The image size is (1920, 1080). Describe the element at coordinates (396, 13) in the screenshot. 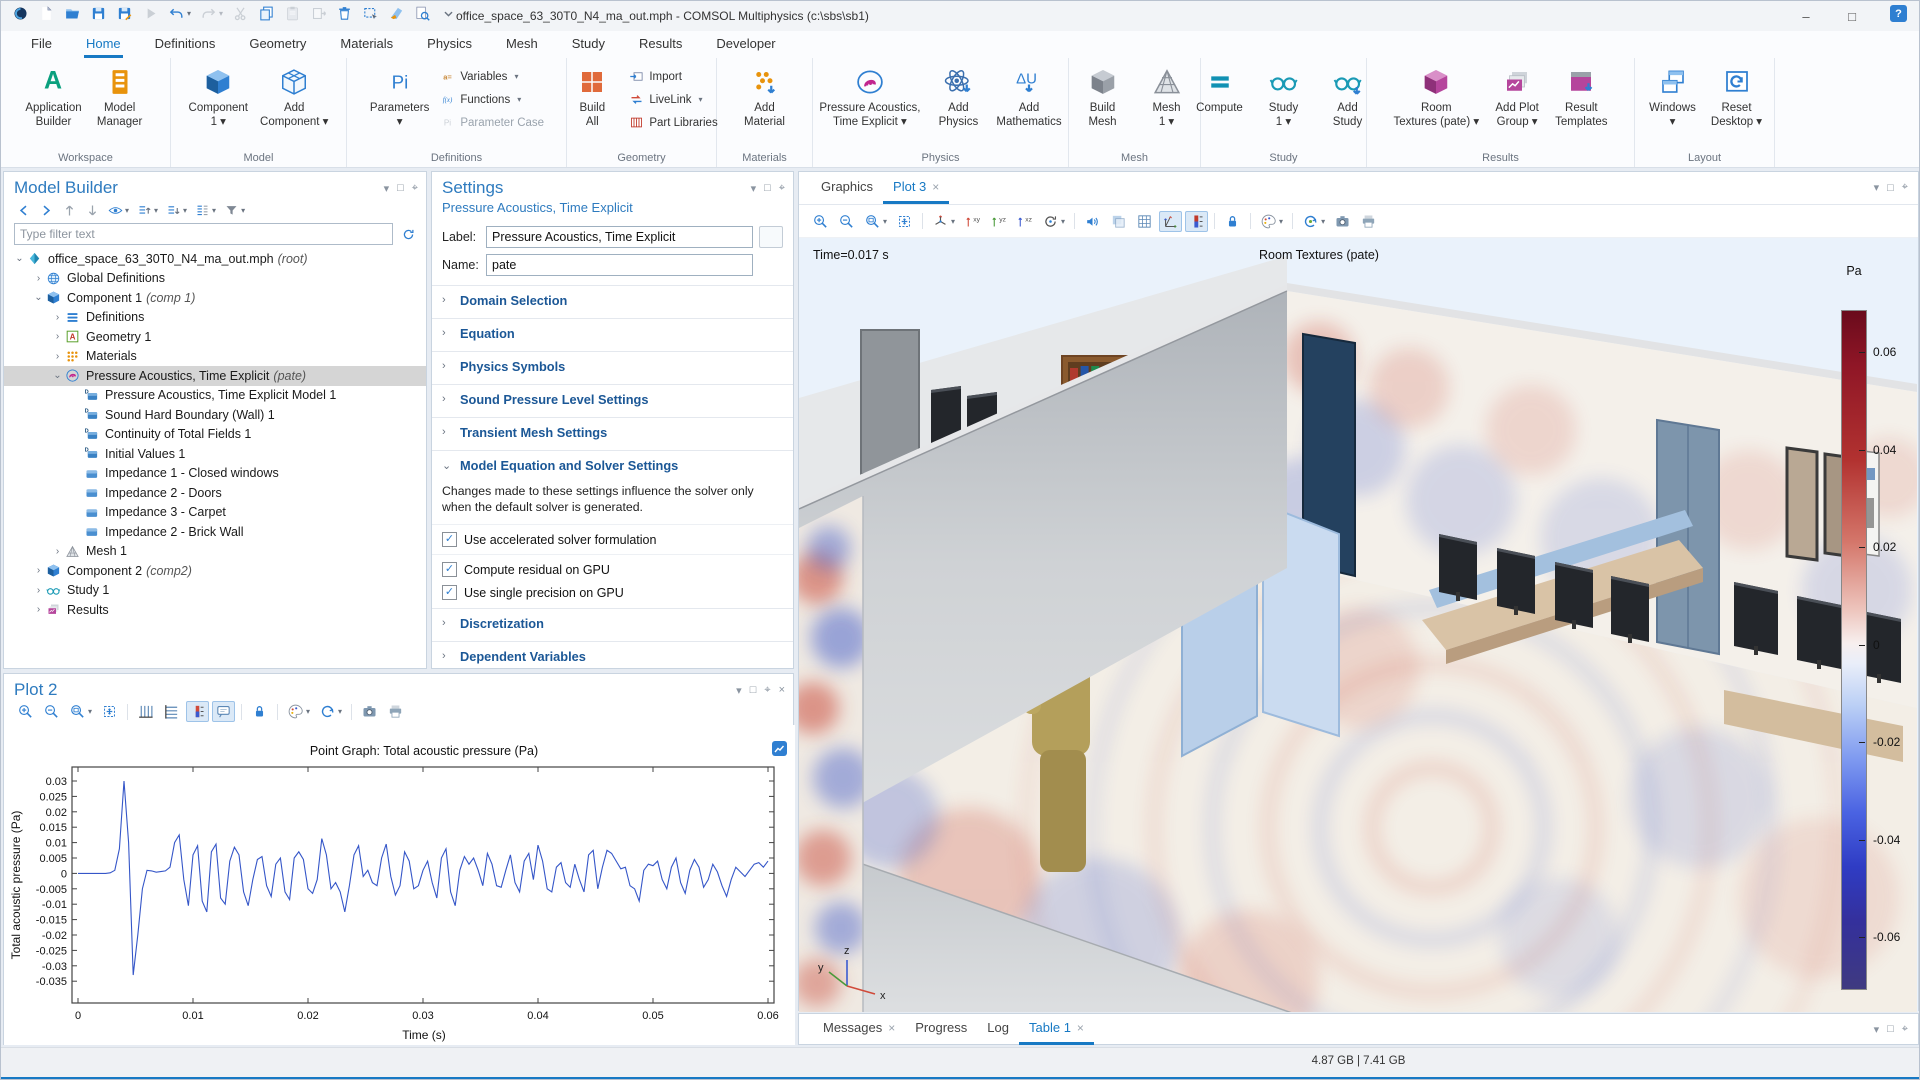

I see `material-sweep-button` at that location.